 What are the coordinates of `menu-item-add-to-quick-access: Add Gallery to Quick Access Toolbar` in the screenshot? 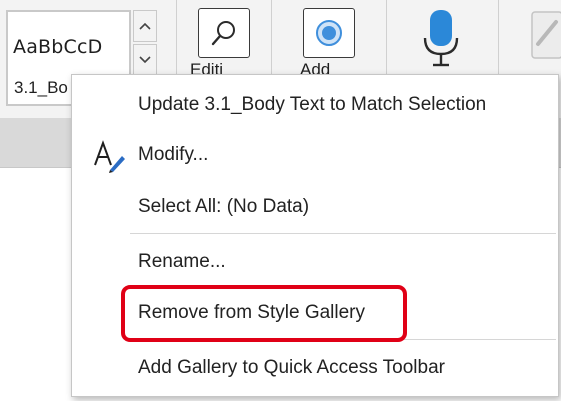 It's located at (315, 368).